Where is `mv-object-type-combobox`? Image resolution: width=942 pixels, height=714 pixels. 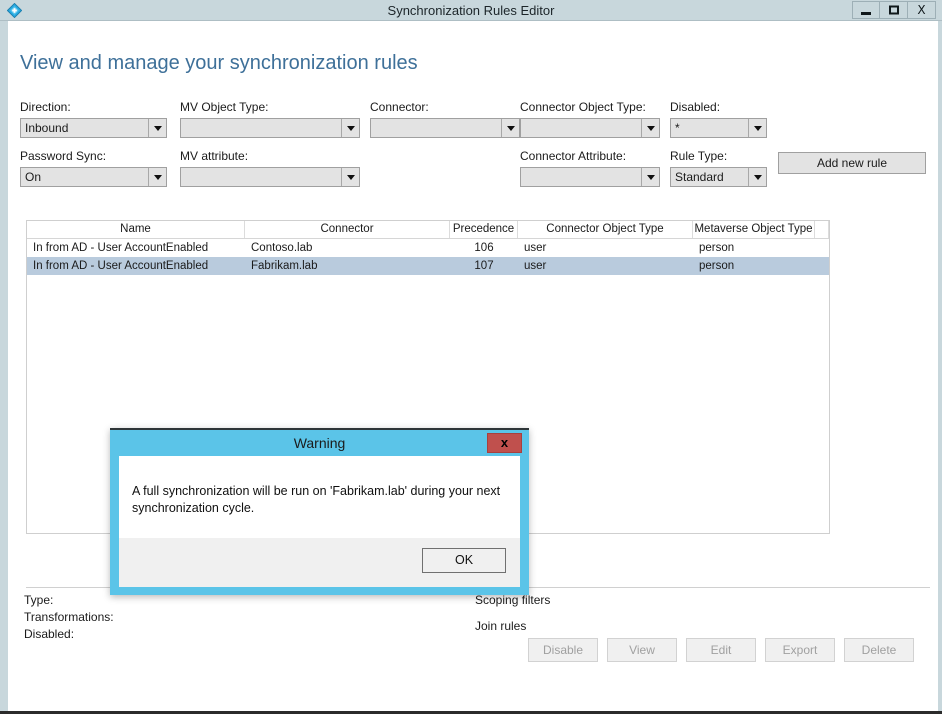
mv-object-type-combobox is located at coordinates (270, 128).